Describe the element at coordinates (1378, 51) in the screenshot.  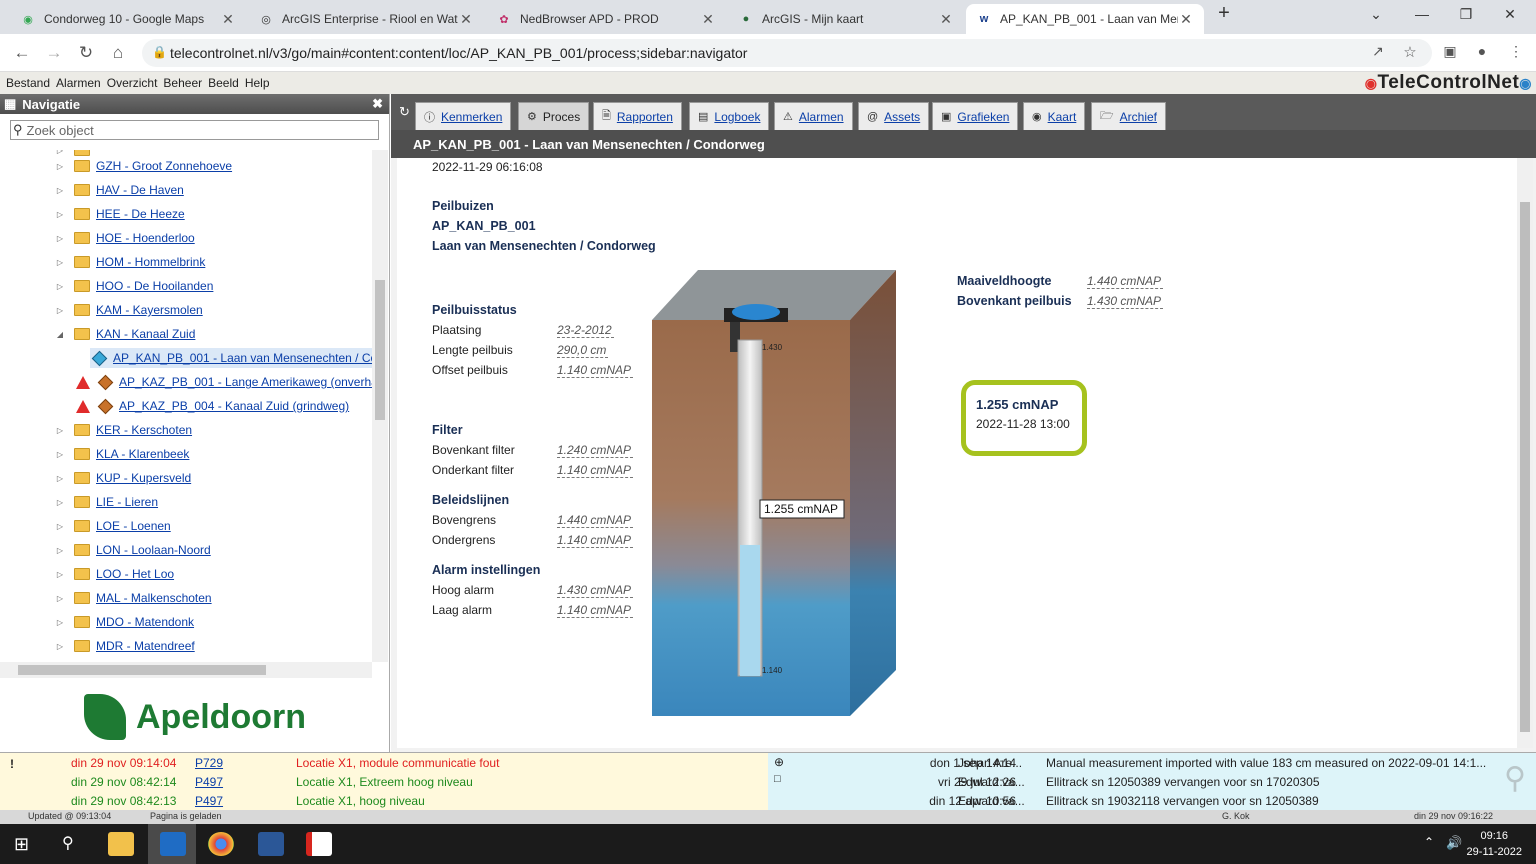
I see `share-icon: ↗` at that location.